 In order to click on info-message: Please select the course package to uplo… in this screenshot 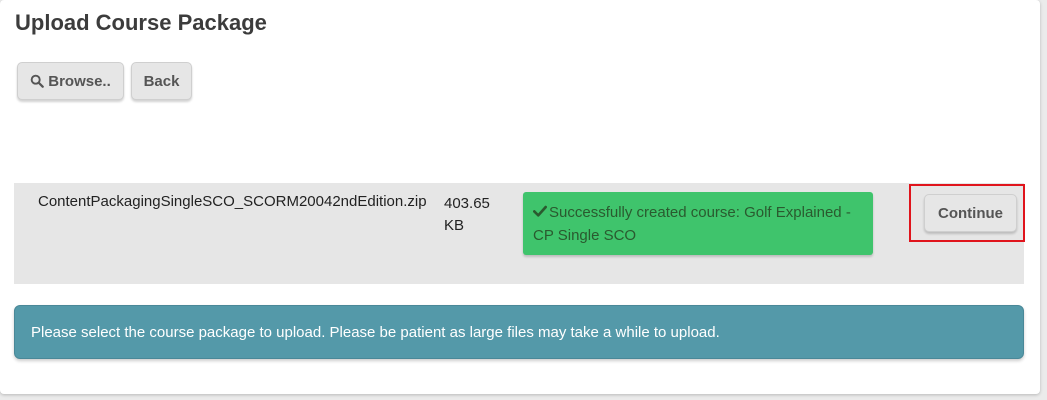, I will do `click(375, 332)`.